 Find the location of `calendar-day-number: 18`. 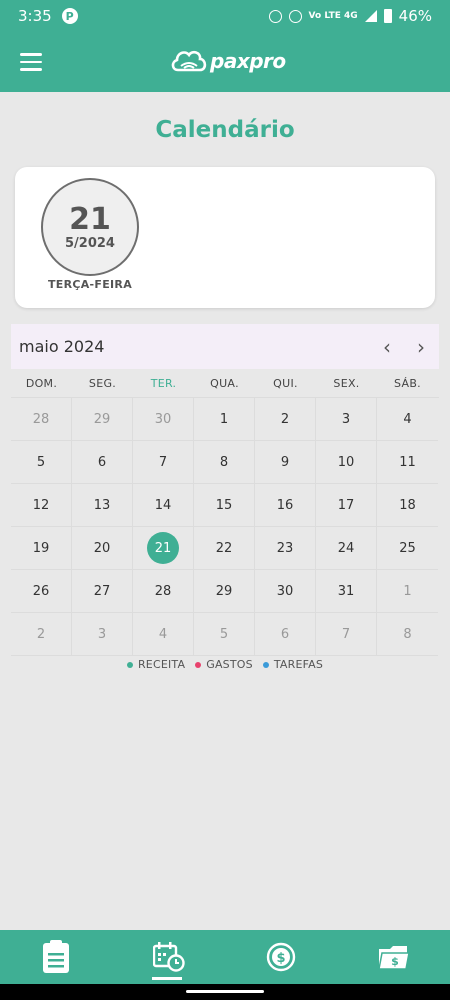

calendar-day-number: 18 is located at coordinates (407, 505).